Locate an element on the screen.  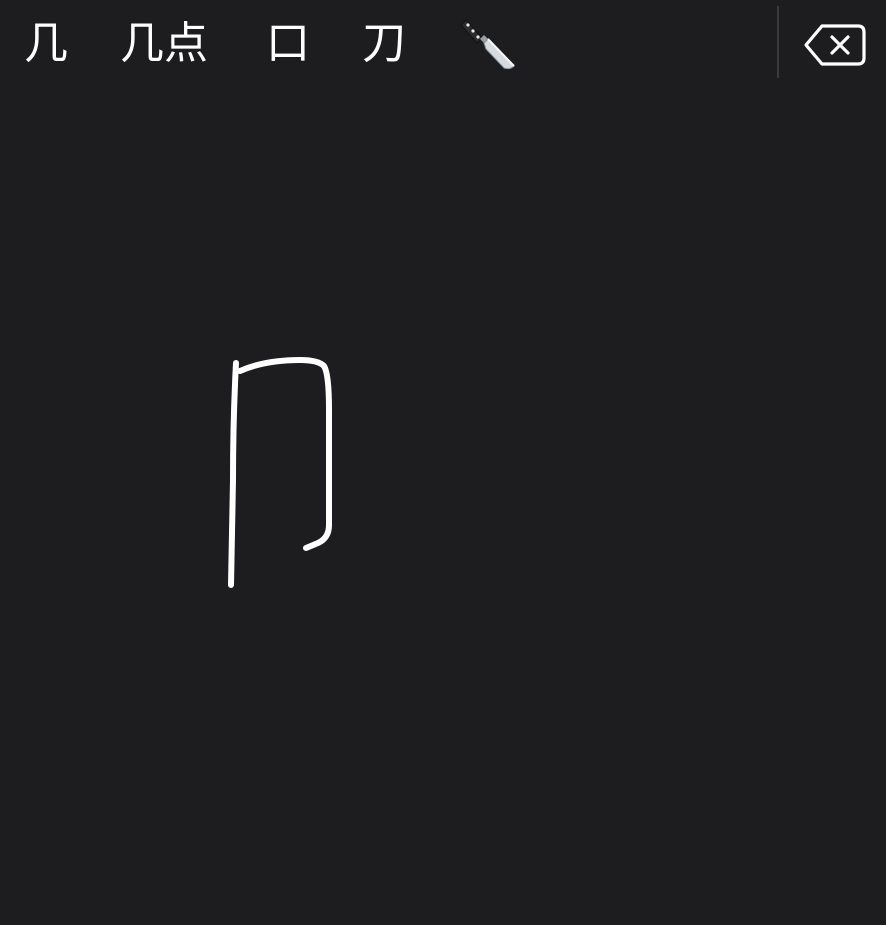
candidate-bar: 几 几点 口 刀 is located at coordinates (443, 44).